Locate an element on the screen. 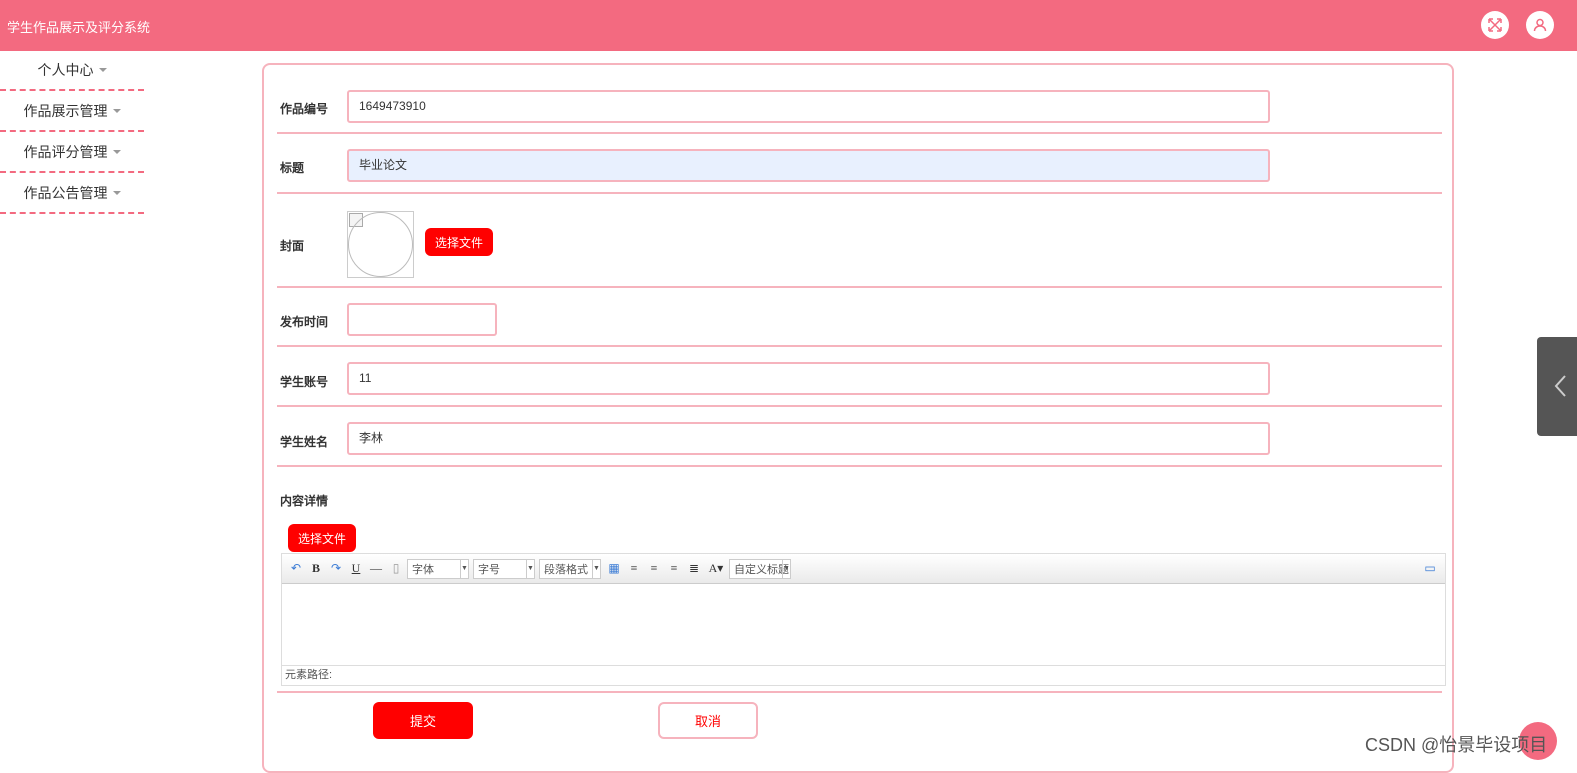 Image resolution: width=1577 pixels, height=773 pixels. user-icon is located at coordinates (1540, 25).